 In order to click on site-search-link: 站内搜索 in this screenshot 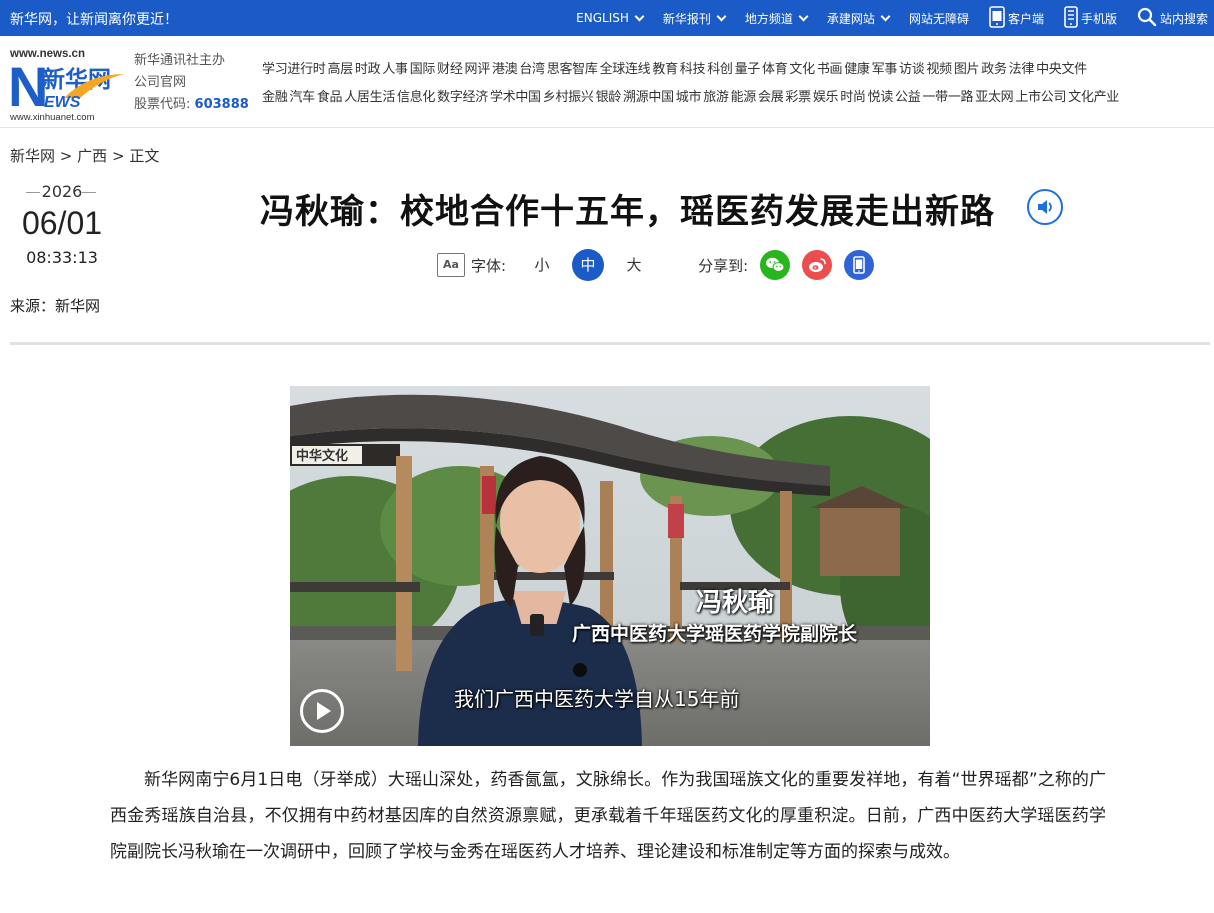, I will do `click(1172, 18)`.